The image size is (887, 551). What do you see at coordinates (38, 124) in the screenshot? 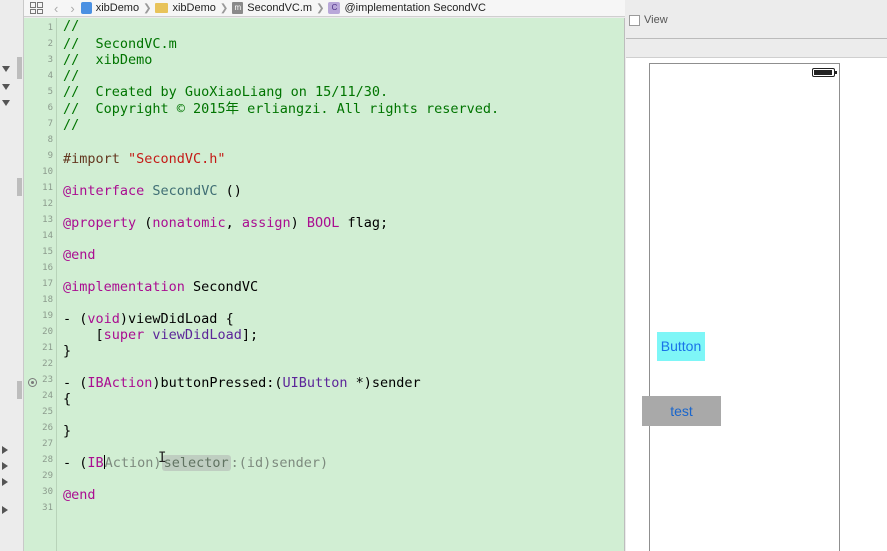
I see `line-number: 7` at bounding box center [38, 124].